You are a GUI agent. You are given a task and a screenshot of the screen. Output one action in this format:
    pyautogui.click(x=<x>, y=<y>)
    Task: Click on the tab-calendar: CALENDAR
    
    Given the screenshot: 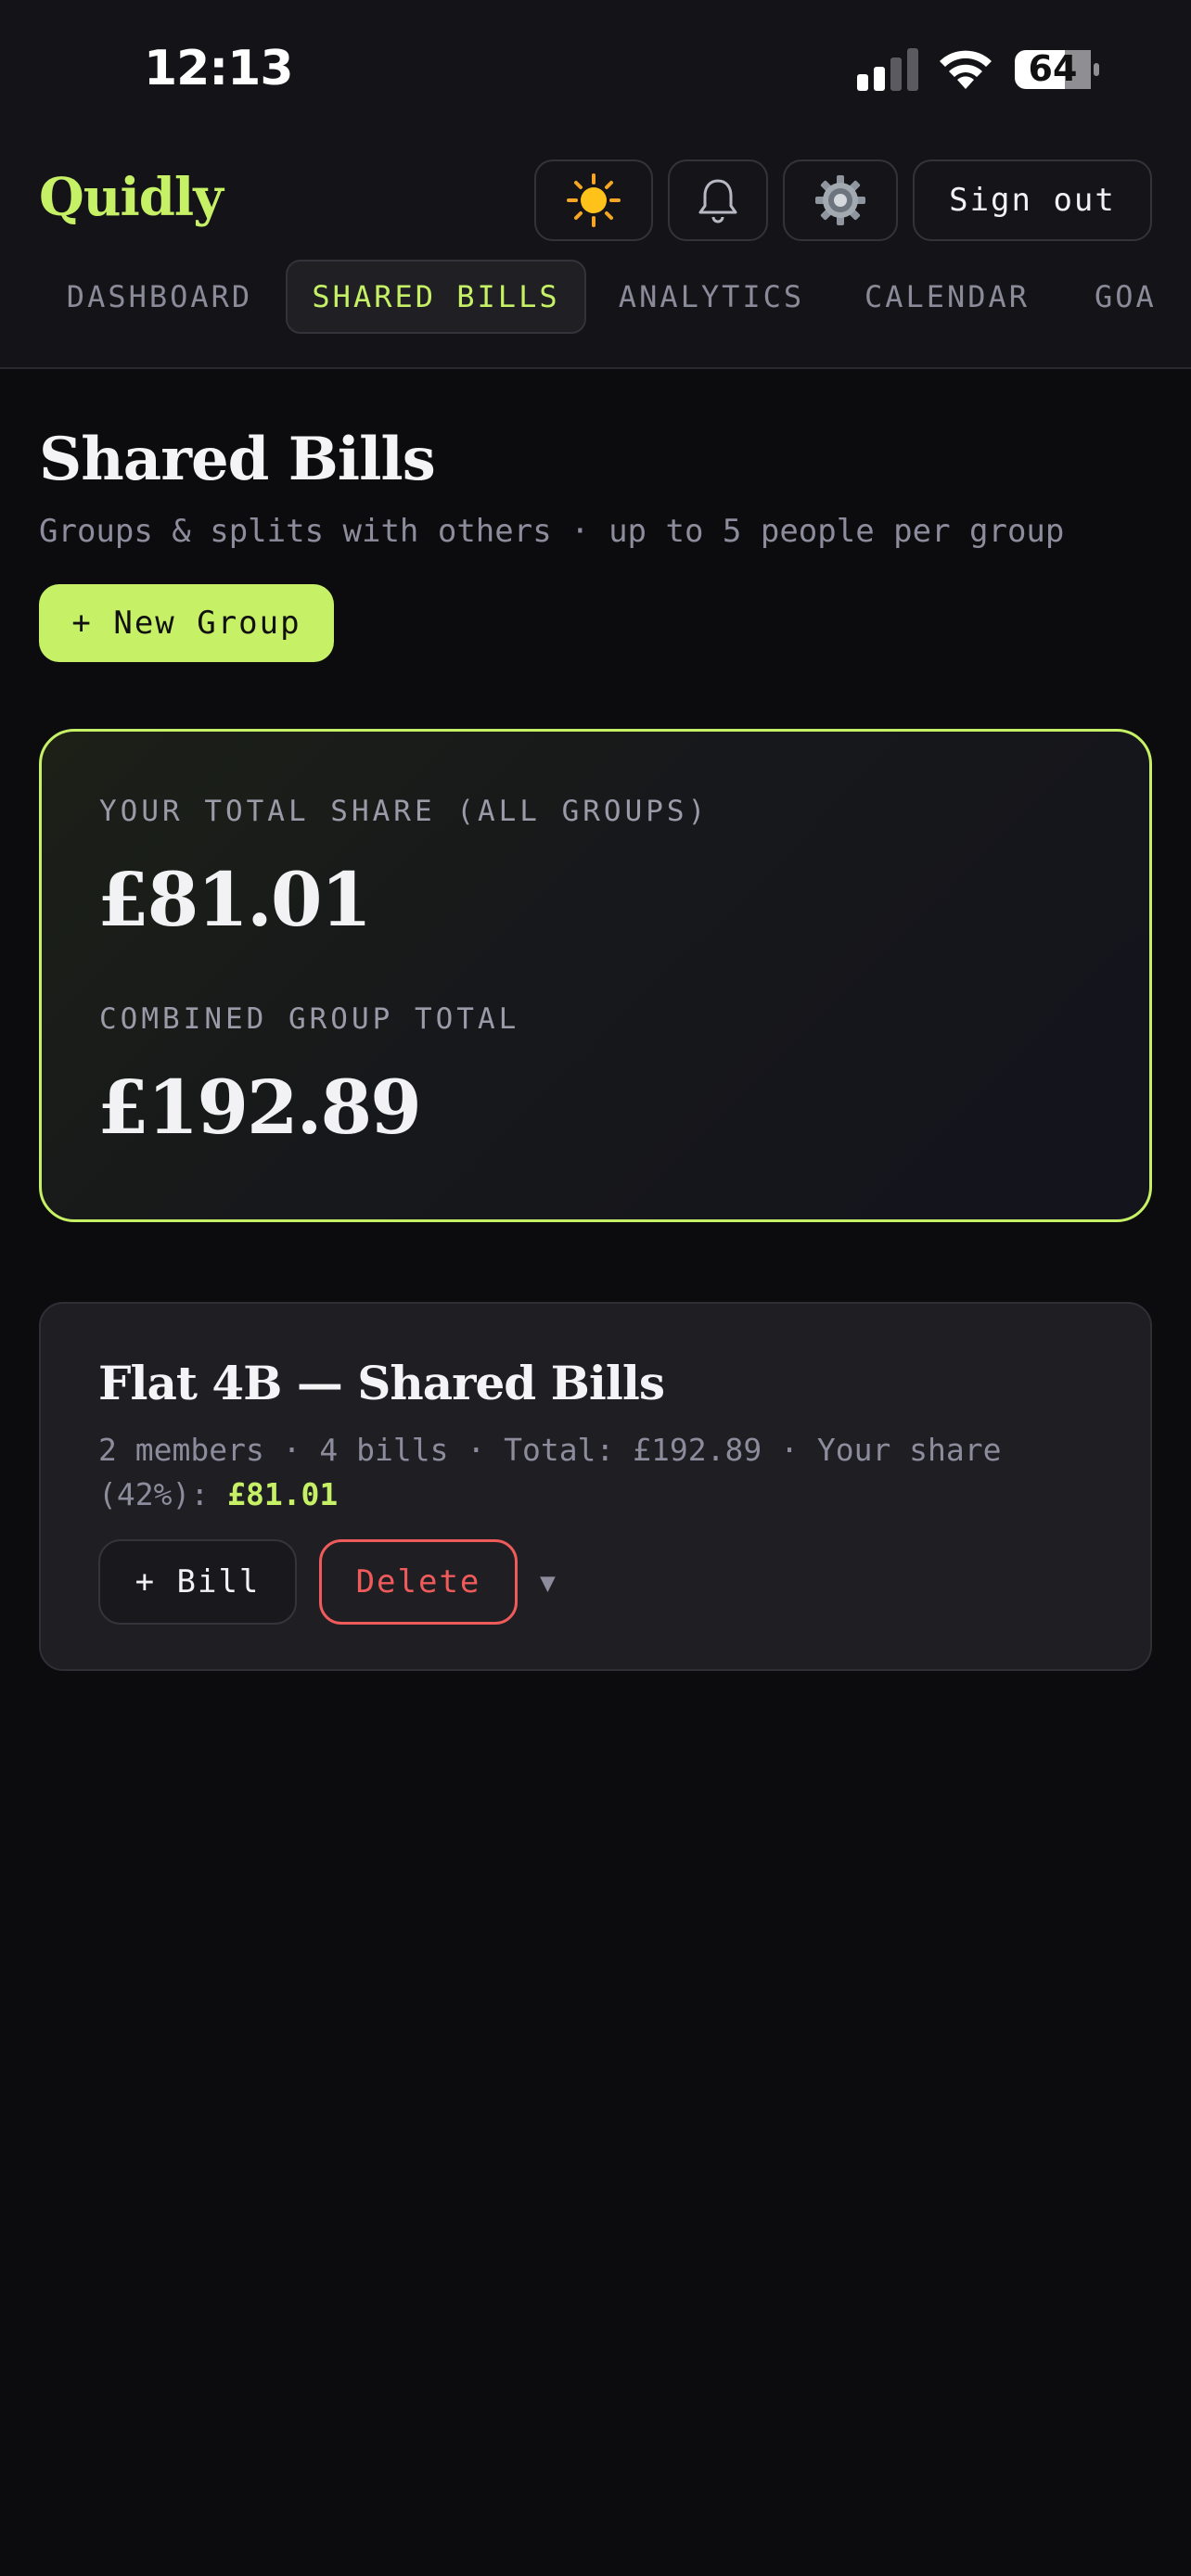 What is the action you would take?
    pyautogui.click(x=947, y=297)
    